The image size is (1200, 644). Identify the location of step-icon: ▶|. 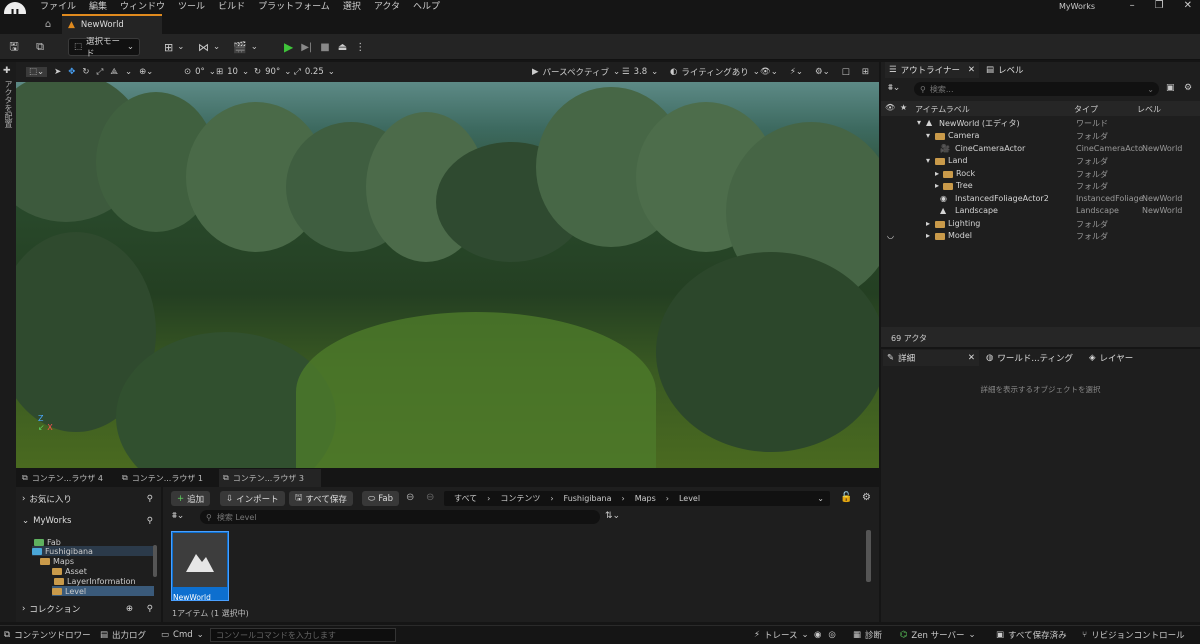
(306, 47).